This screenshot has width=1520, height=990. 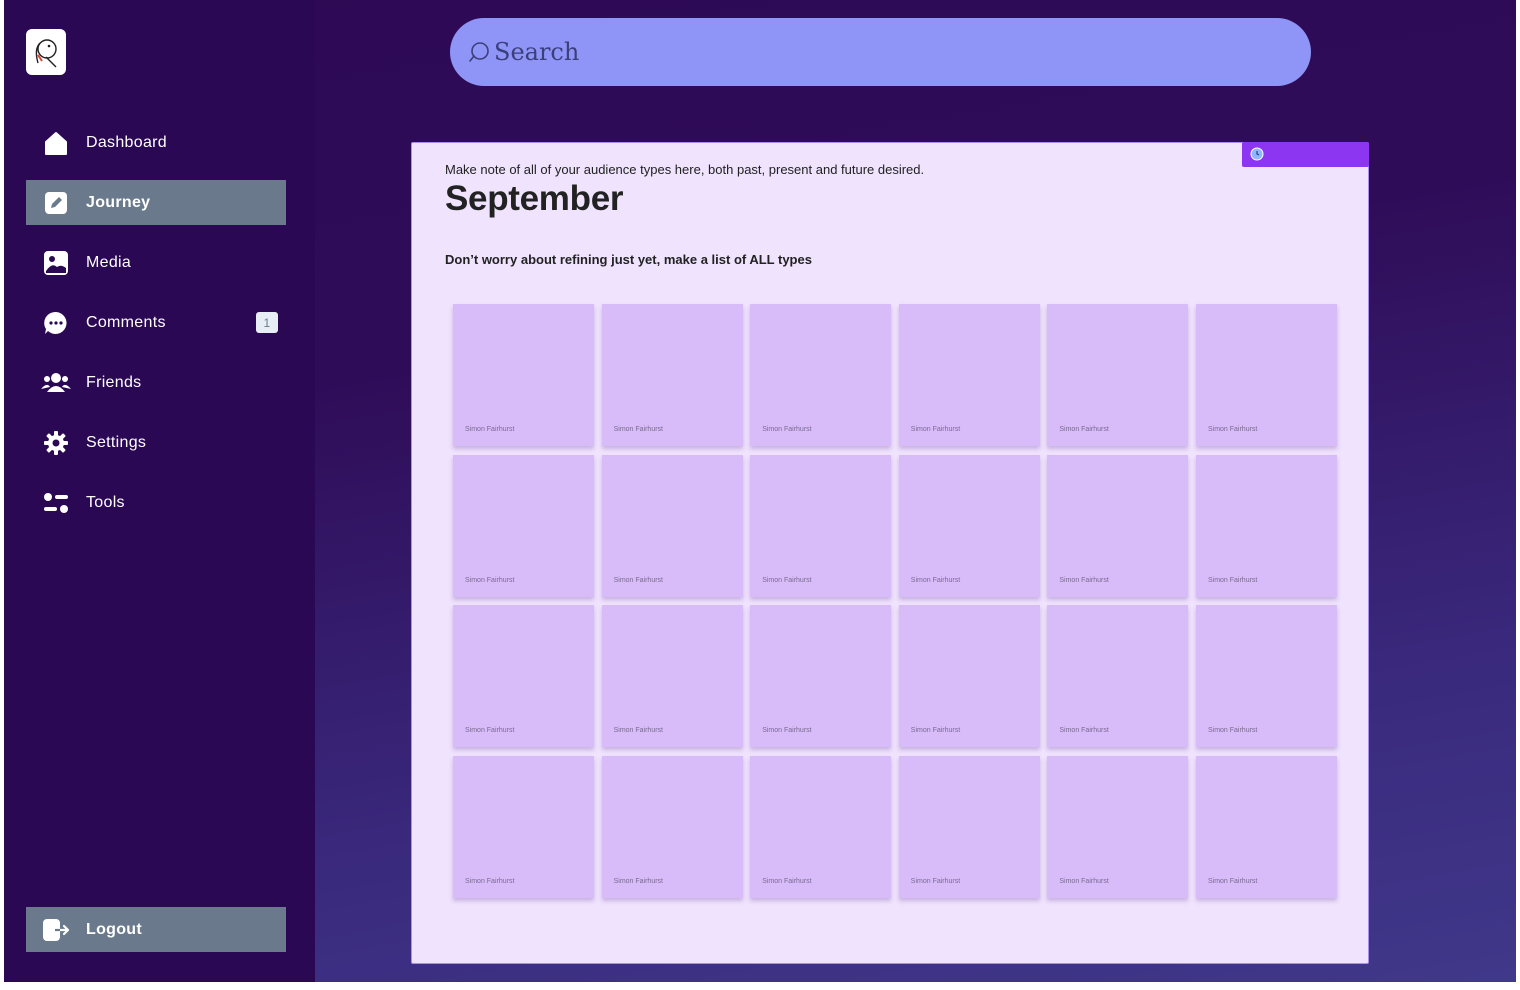 I want to click on sidebar-item-label: Dashboard, so click(x=126, y=142).